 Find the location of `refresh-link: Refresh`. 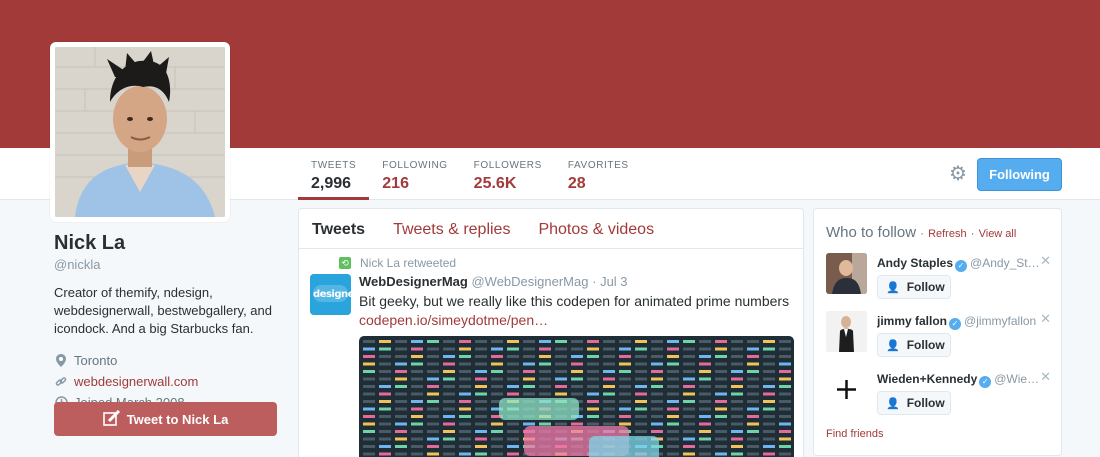

refresh-link: Refresh is located at coordinates (947, 234).